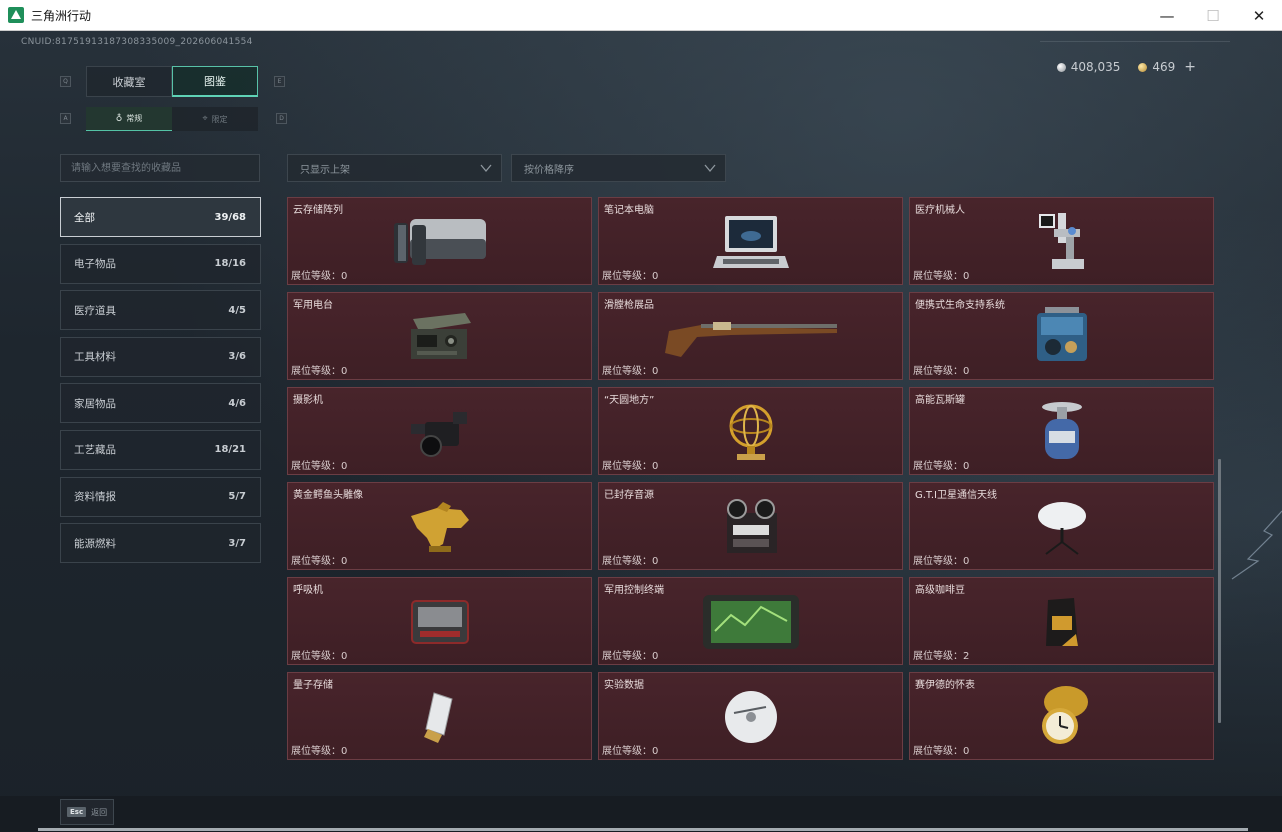 The height and width of the screenshot is (832, 1282). I want to click on close-button: ✕, so click(1259, 15).